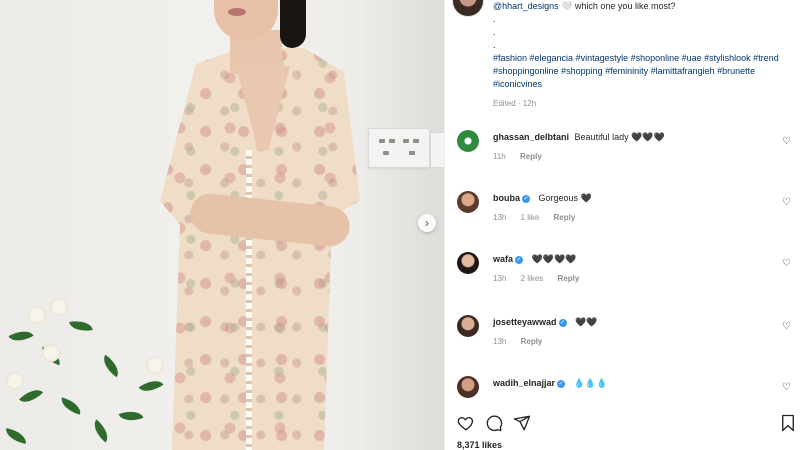 This screenshot has width=800, height=450. Describe the element at coordinates (627, 211) in the screenshot. I see `comment-item: bouba ✓ Gorgeous 🖤 13h 1 like Reply ♡` at that location.